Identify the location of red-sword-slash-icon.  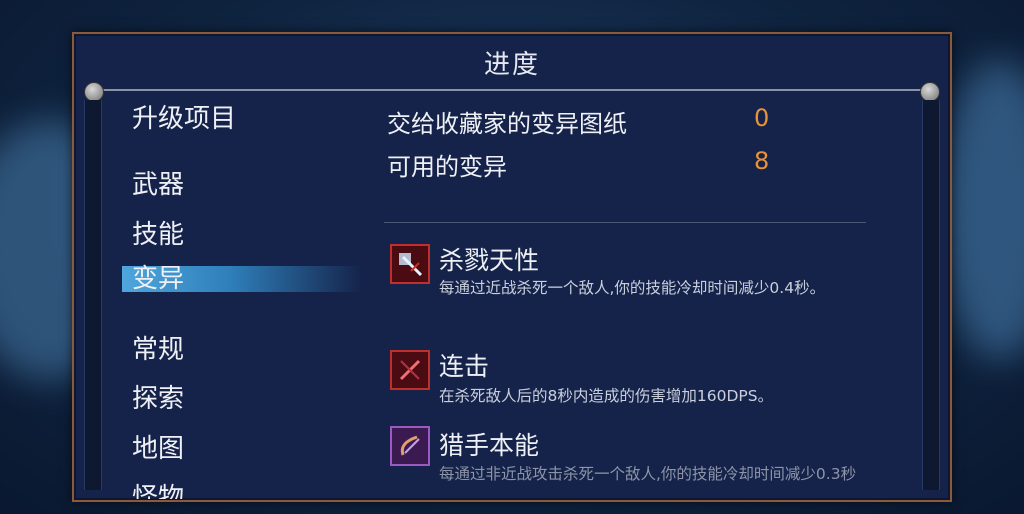
(410, 264).